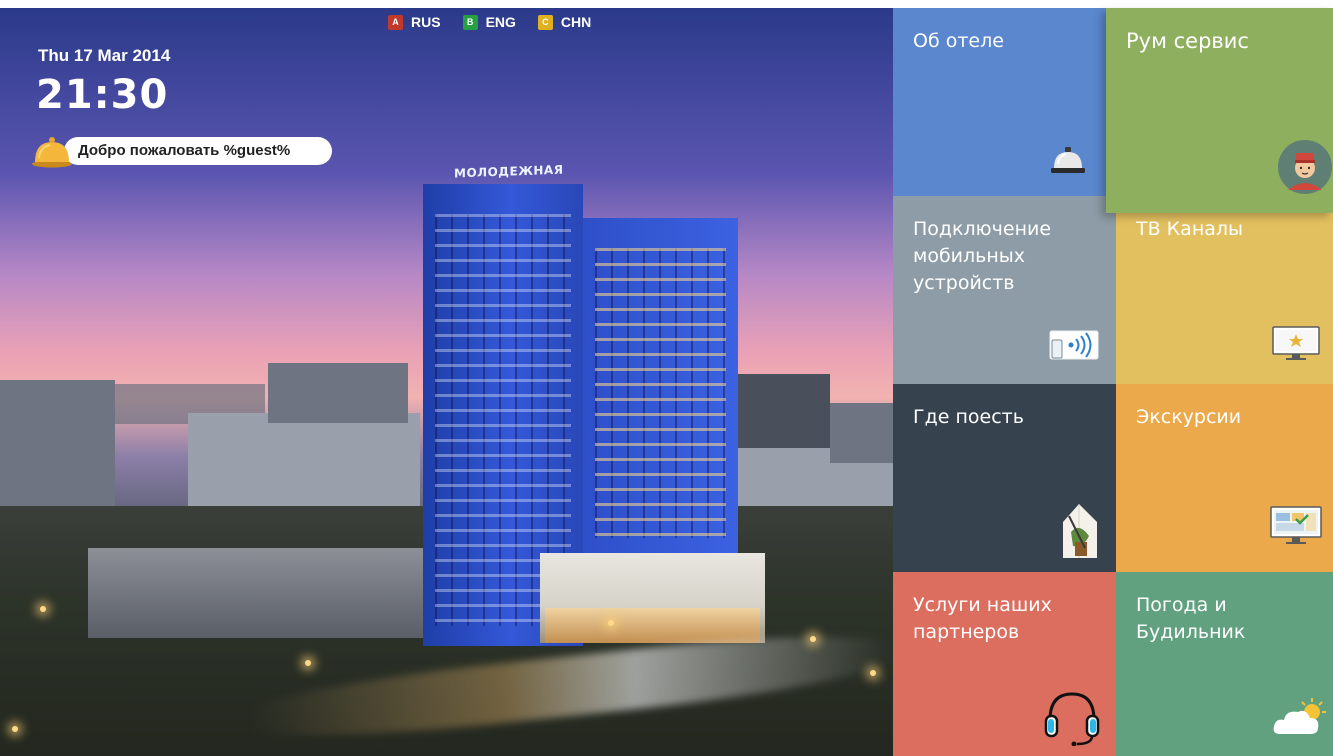  Describe the element at coordinates (1224, 290) in the screenshot. I see `tile-tv-channels: ТВ Каналы` at that location.